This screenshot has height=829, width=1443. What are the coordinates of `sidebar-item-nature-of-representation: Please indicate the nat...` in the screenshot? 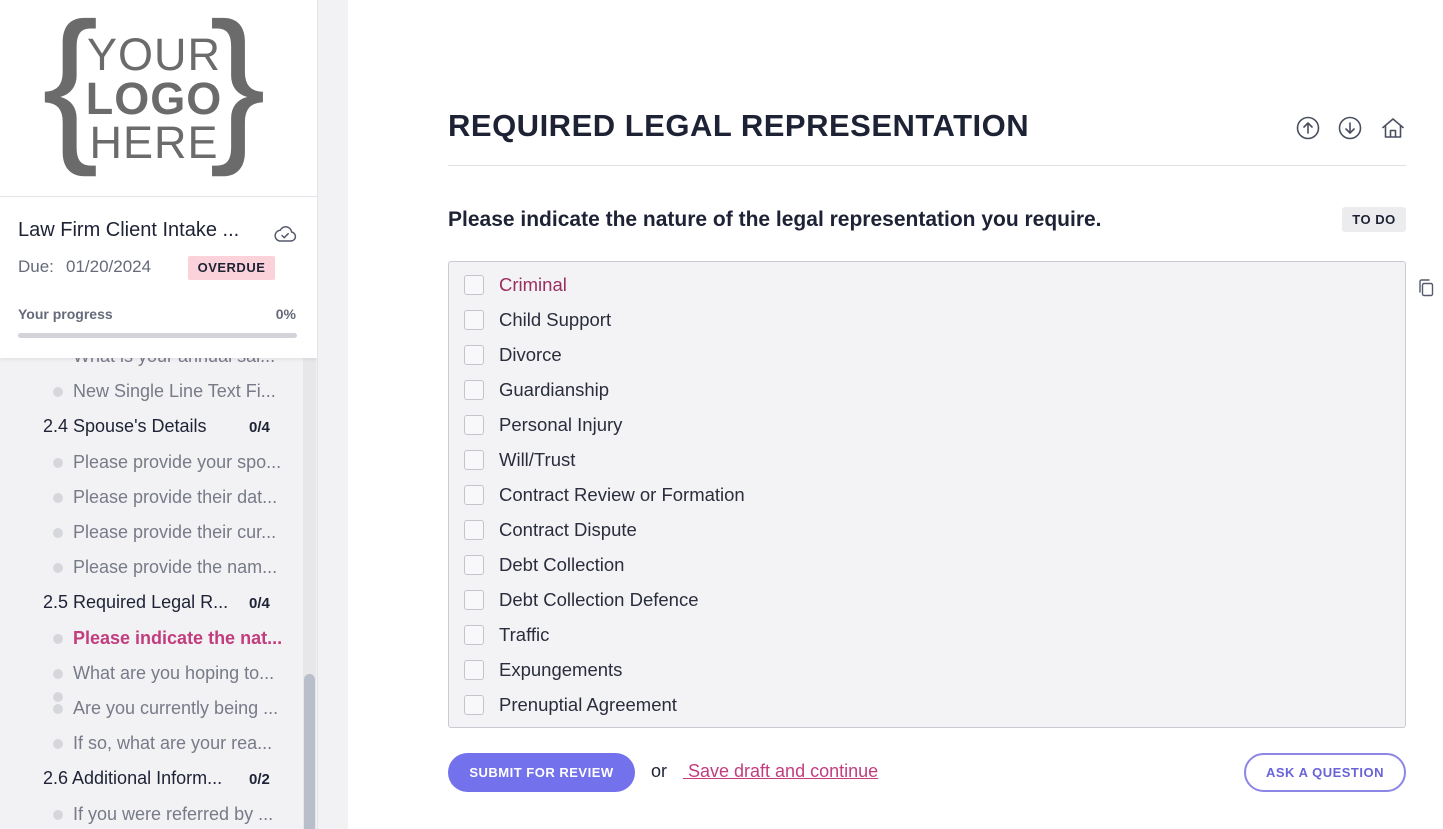 It's located at (179, 638).